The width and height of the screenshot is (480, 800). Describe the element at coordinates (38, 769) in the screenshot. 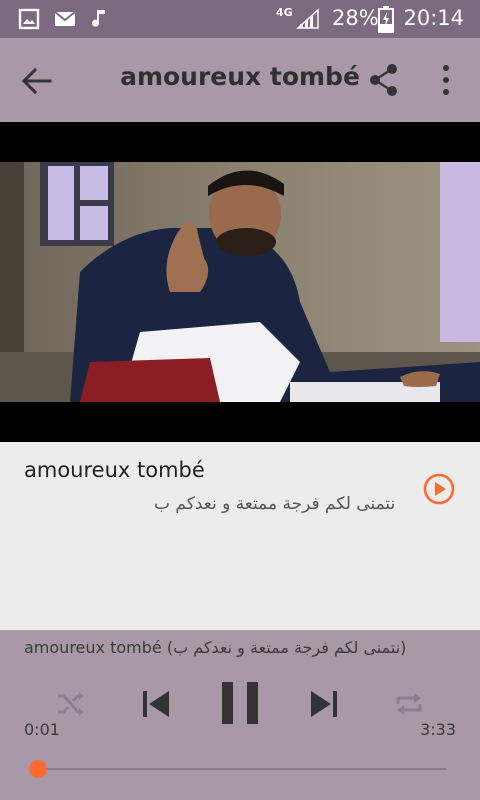

I see `seek-thumb` at that location.